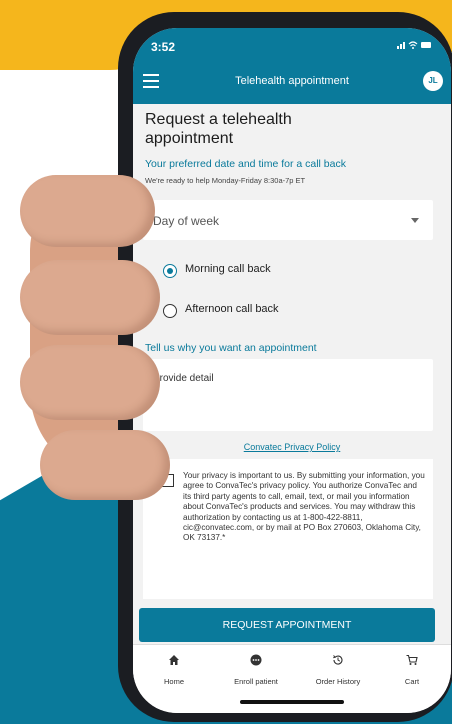 Image resolution: width=452 pixels, height=724 pixels. What do you see at coordinates (256, 681) in the screenshot?
I see `tab-enroll-label: Enroll patient` at bounding box center [256, 681].